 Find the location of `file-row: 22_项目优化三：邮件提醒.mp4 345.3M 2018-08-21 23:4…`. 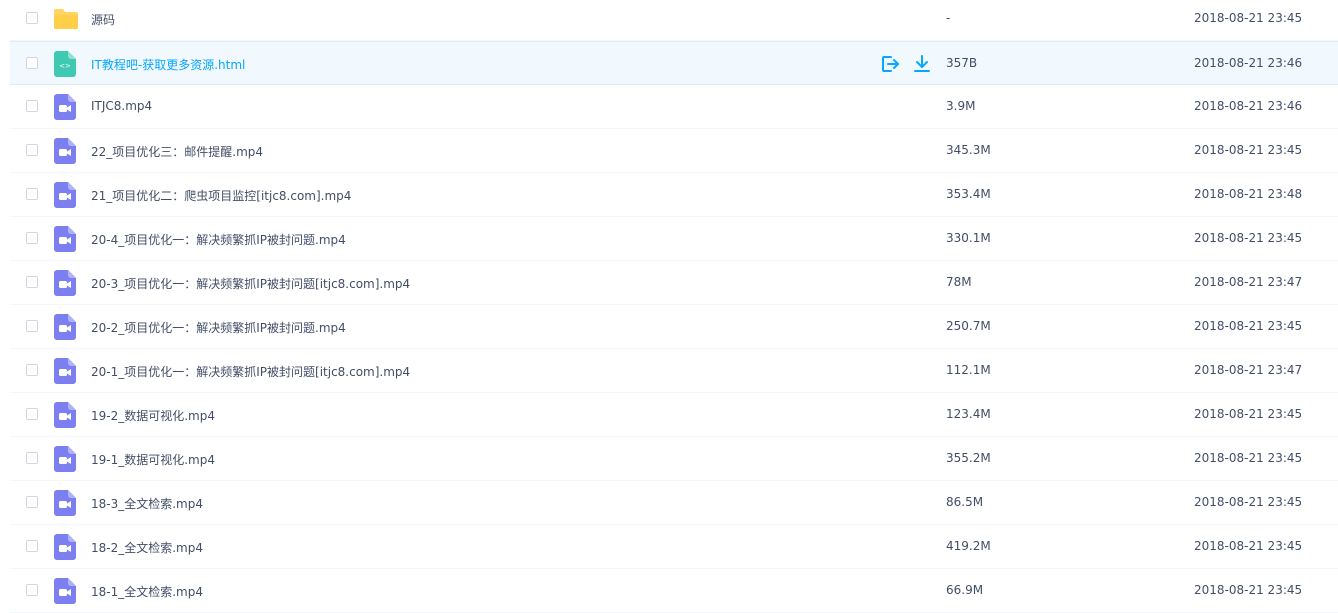

file-row: 22_项目优化三：邮件提醒.mp4 345.3M 2018-08-21 23:4… is located at coordinates (674, 151).